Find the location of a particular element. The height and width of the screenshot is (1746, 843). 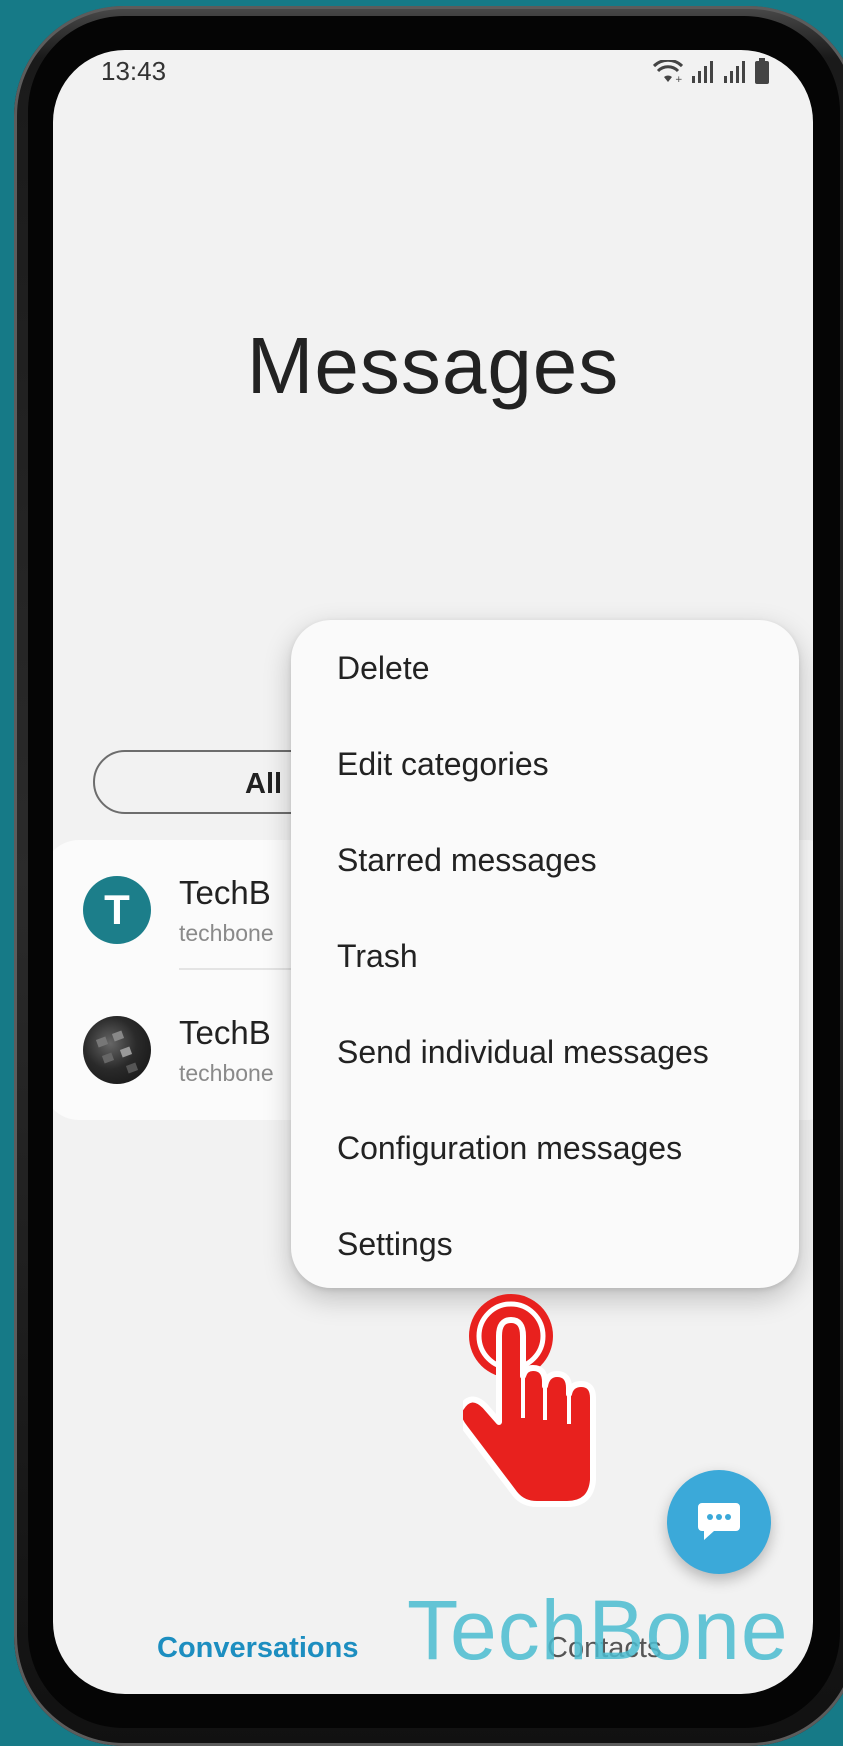

menu-item-trash: Trash is located at coordinates (545, 956).